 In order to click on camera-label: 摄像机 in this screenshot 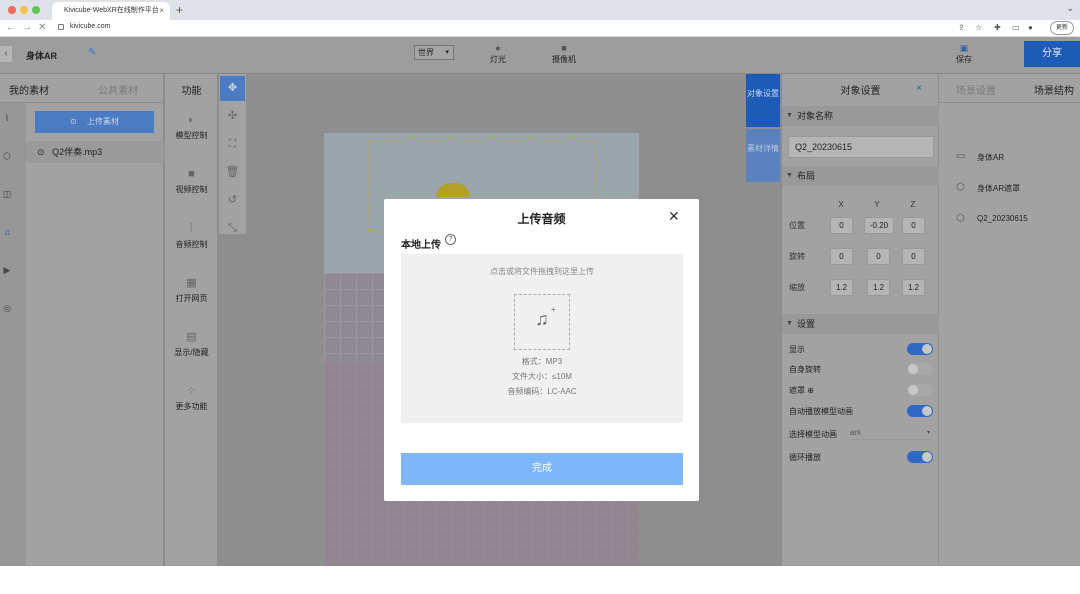, I will do `click(564, 59)`.